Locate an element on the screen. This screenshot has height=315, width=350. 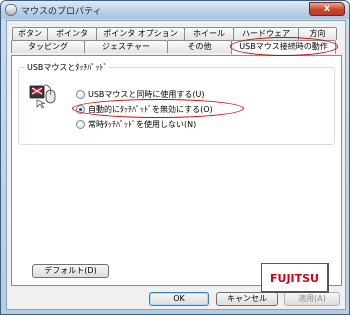
radio-label: USBマウスと同時に使用する(U) is located at coordinates (146, 94).